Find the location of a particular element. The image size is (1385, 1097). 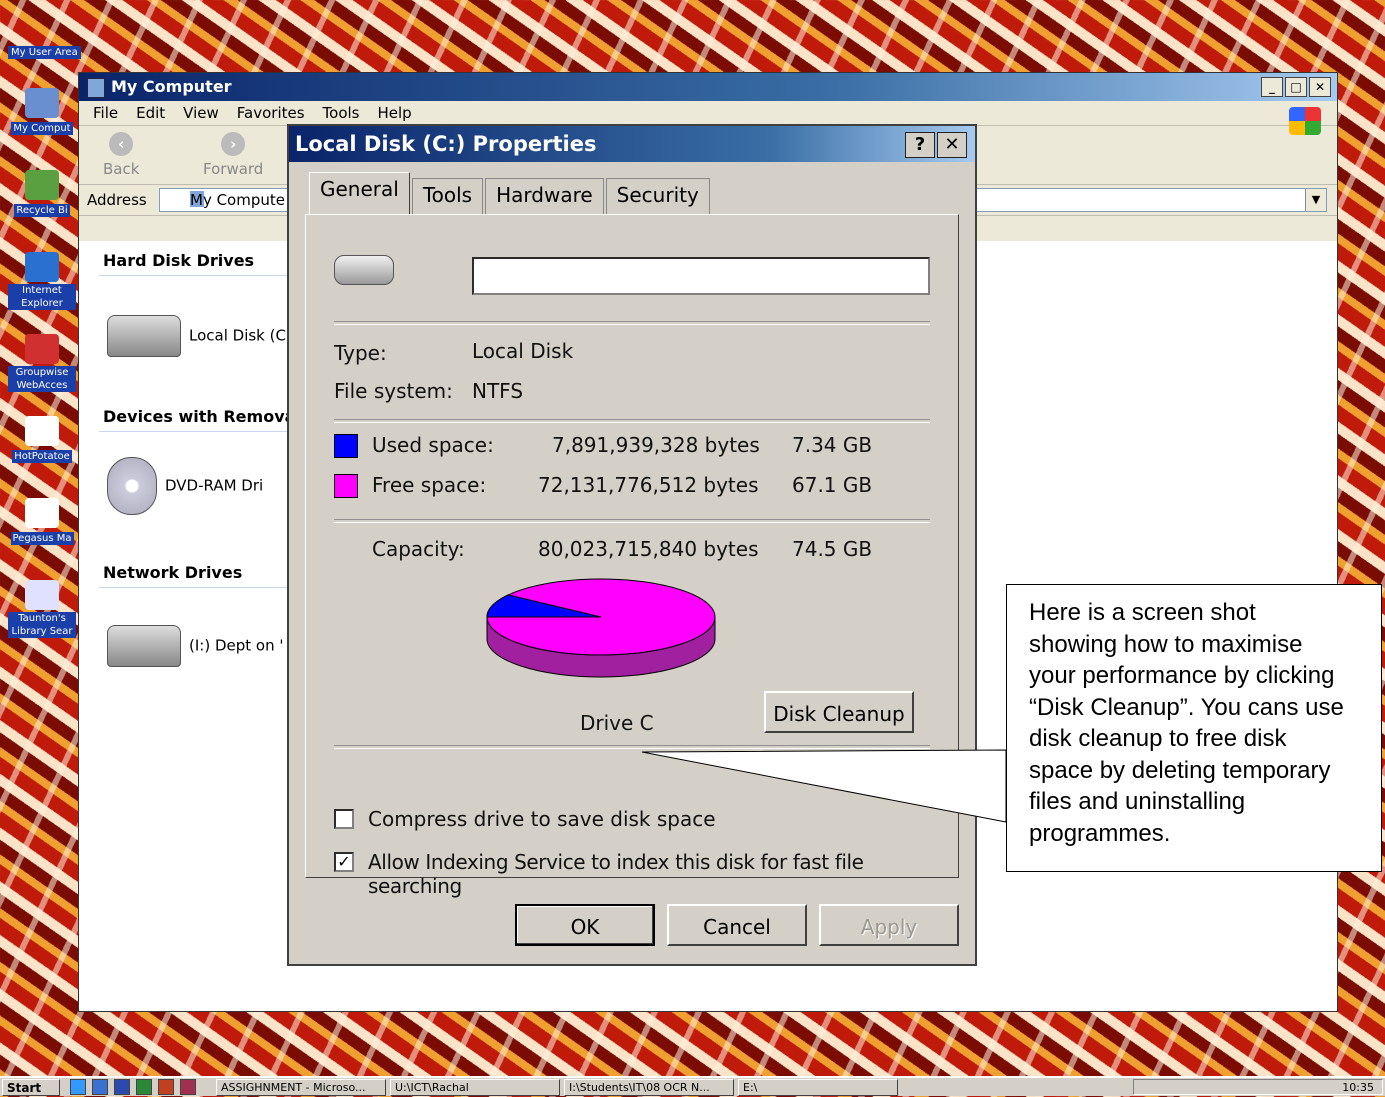

back-arrow-icon: ‹ is located at coordinates (121, 144).